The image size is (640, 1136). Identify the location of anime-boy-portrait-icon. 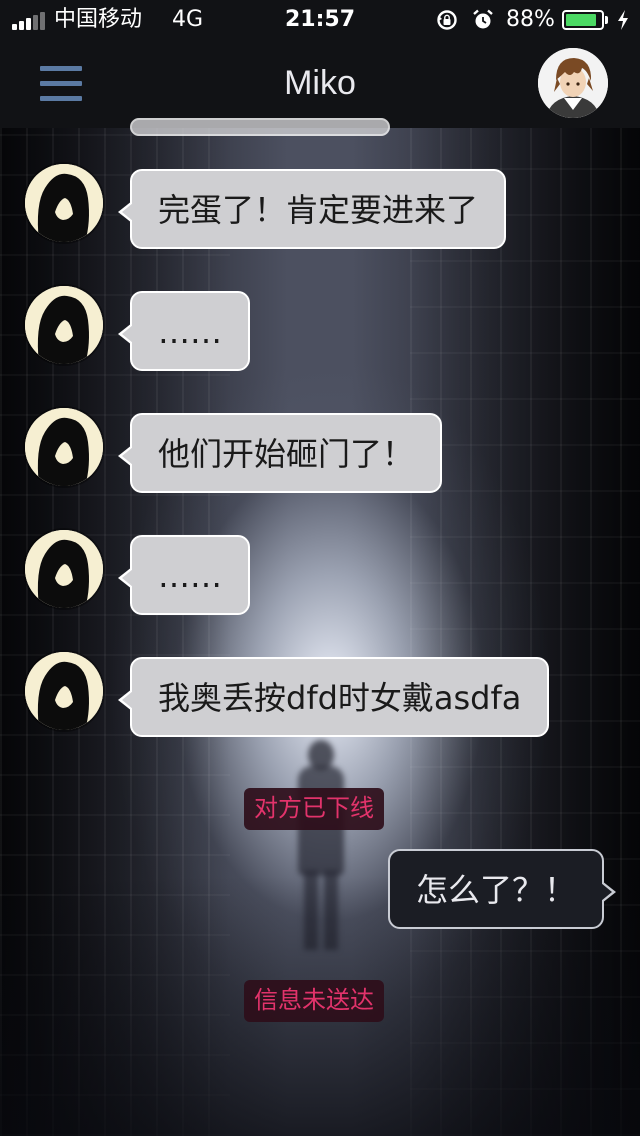
(573, 83).